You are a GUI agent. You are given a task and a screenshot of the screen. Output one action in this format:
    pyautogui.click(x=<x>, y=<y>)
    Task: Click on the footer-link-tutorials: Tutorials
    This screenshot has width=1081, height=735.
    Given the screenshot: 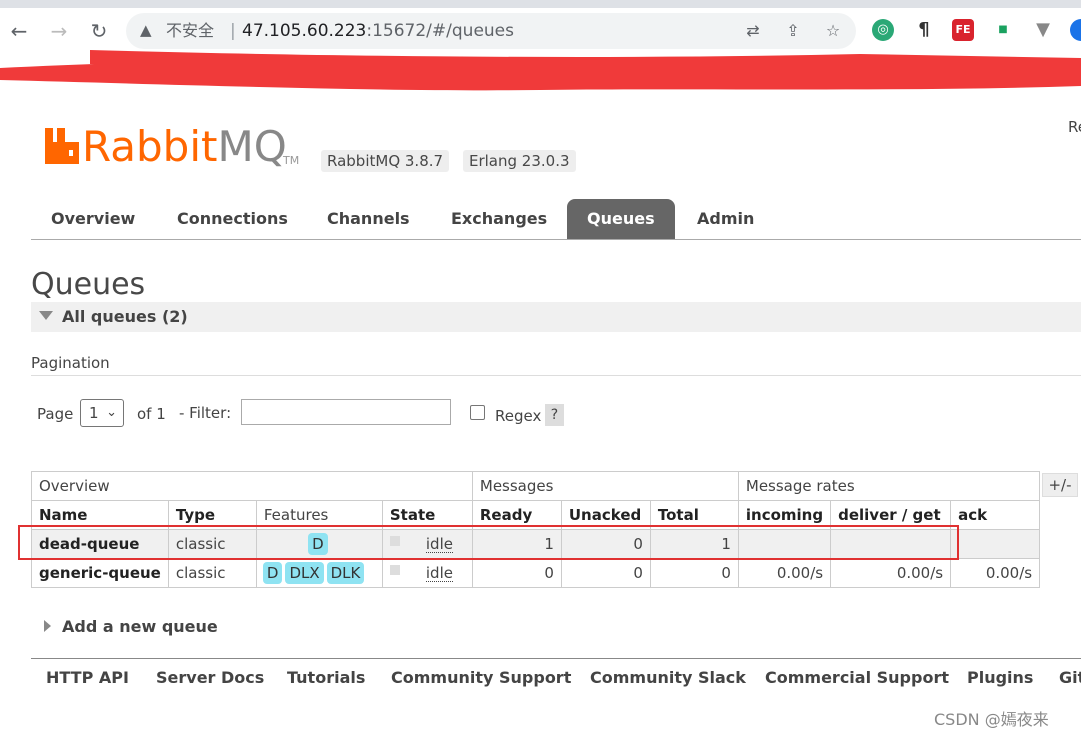 What is the action you would take?
    pyautogui.click(x=326, y=677)
    